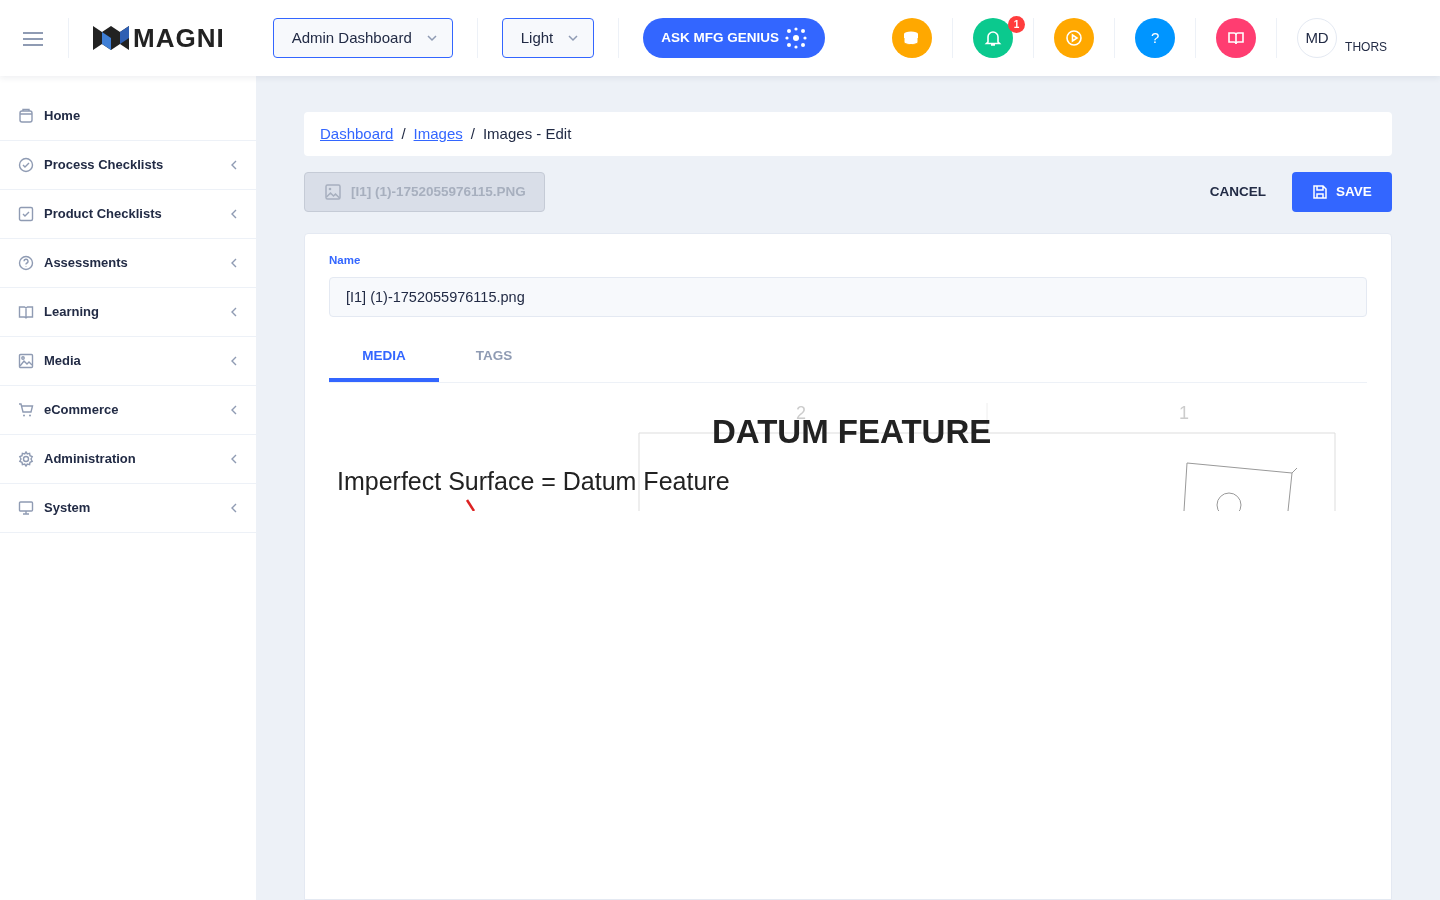 The height and width of the screenshot is (900, 1440). I want to click on checkbox-icon, so click(26, 214).